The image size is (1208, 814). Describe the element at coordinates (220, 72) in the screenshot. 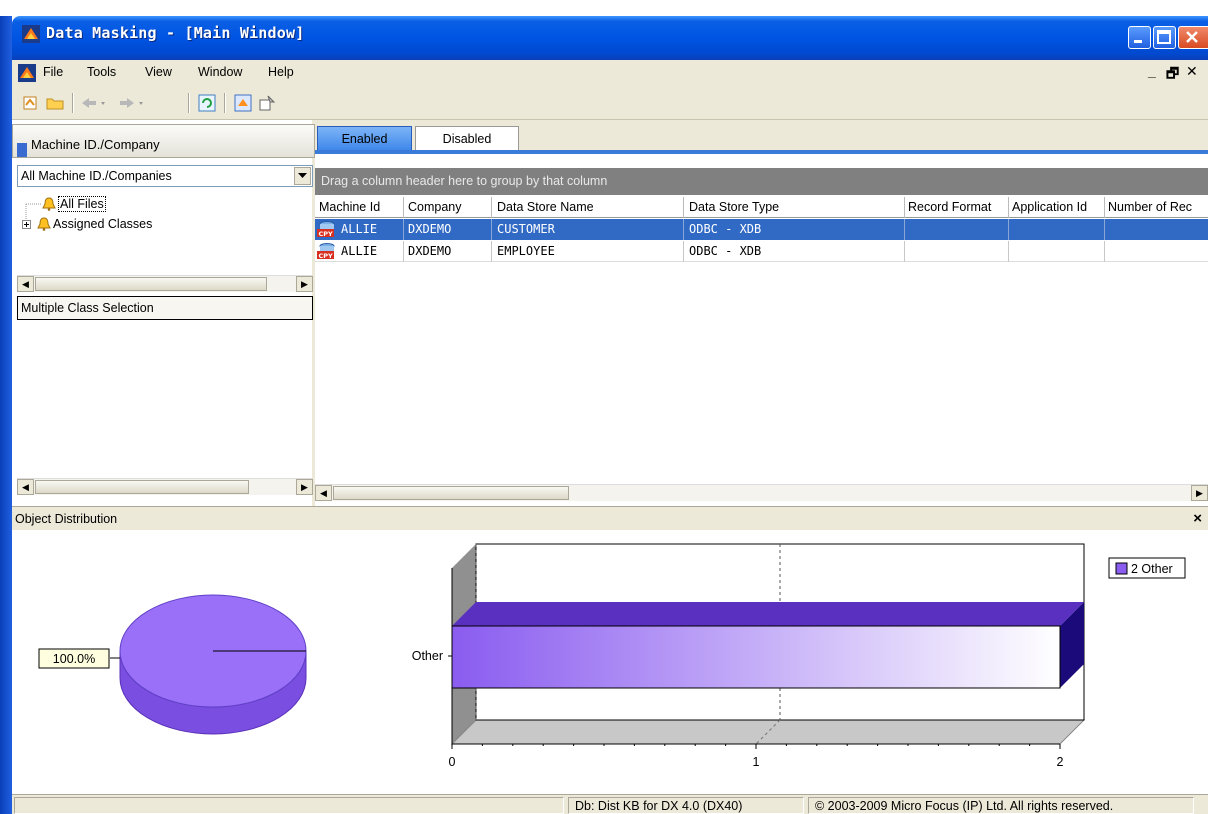

I see `menu-window: Window` at that location.